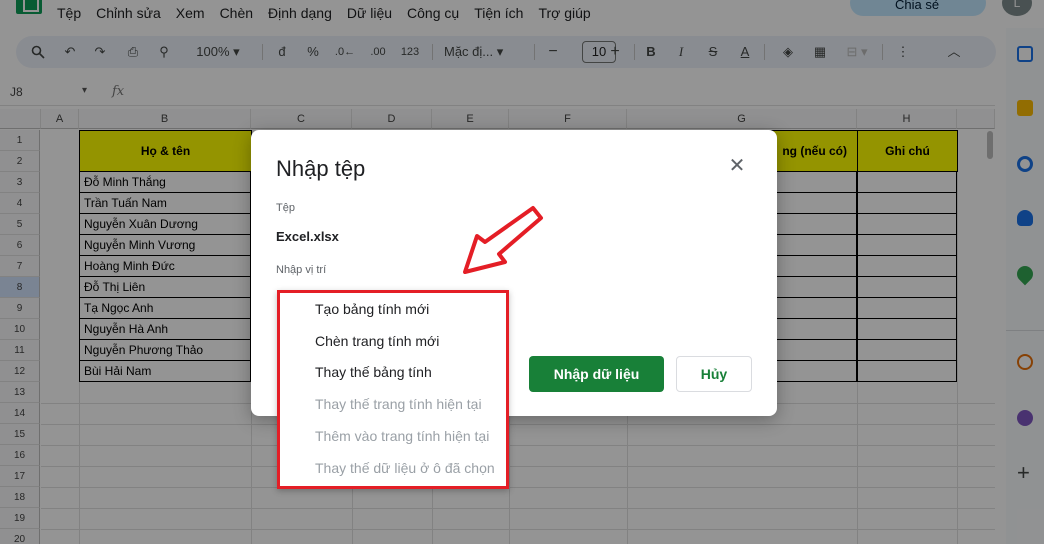 This screenshot has height=544, width=1044. Describe the element at coordinates (285, 208) in the screenshot. I see `file-label: Tệp` at that location.